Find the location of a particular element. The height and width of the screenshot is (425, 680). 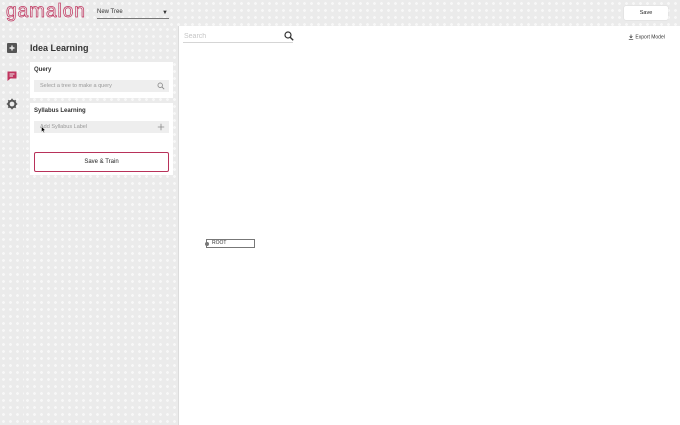

chevron-down-icon: ▼ is located at coordinates (165, 13).